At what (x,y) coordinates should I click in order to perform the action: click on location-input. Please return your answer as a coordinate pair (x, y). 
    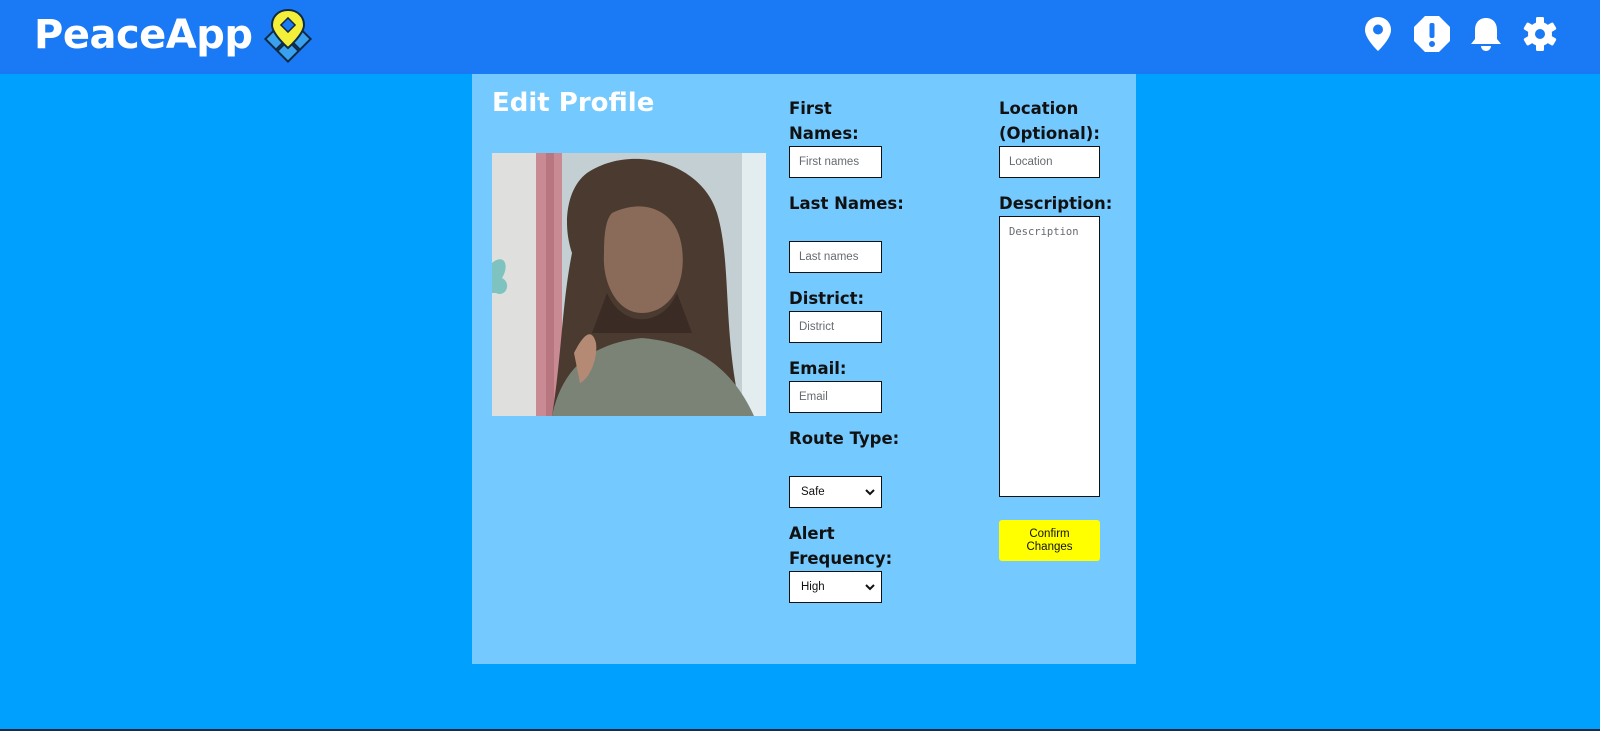
    Looking at the image, I should click on (1049, 162).